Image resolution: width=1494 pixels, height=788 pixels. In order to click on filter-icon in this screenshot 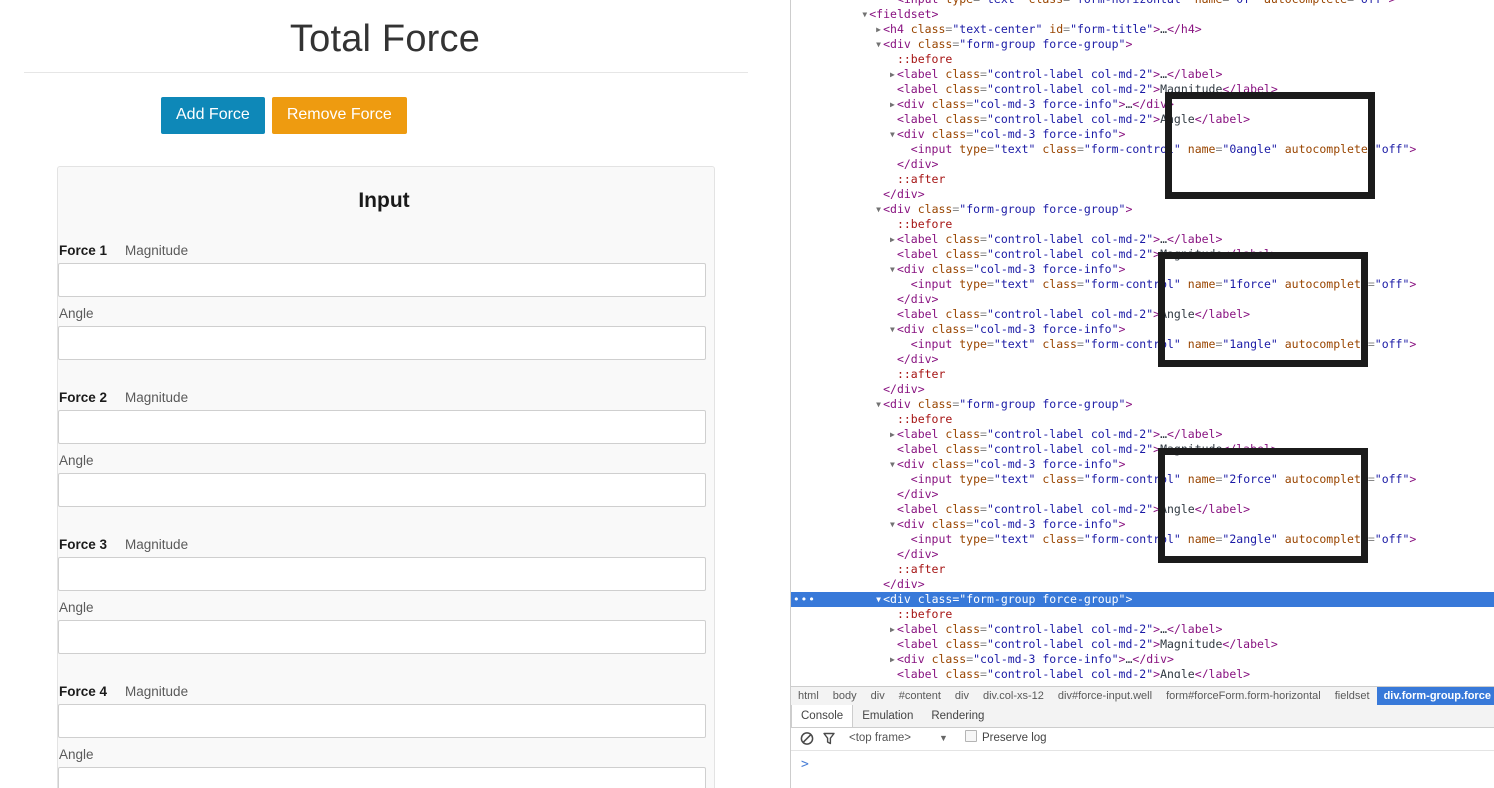, I will do `click(829, 738)`.